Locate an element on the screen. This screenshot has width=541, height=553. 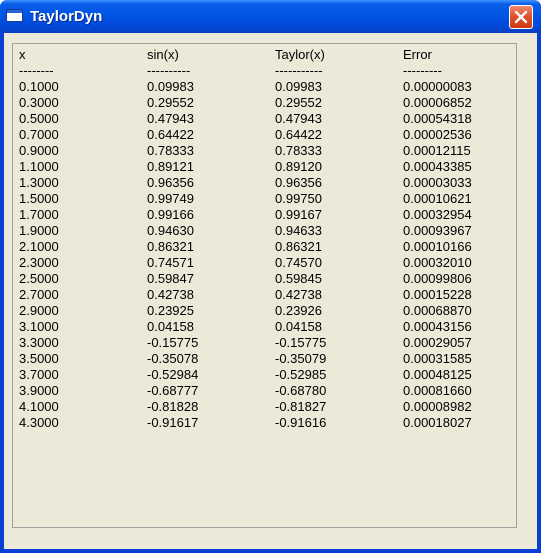
data-cell-2: 0.94633 is located at coordinates (298, 230).